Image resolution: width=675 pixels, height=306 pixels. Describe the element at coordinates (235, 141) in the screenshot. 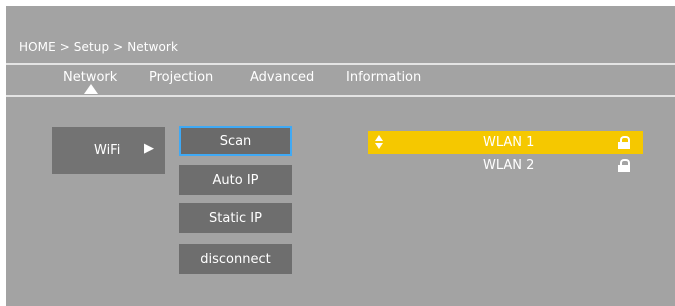

I see `scan-button: Scan` at that location.